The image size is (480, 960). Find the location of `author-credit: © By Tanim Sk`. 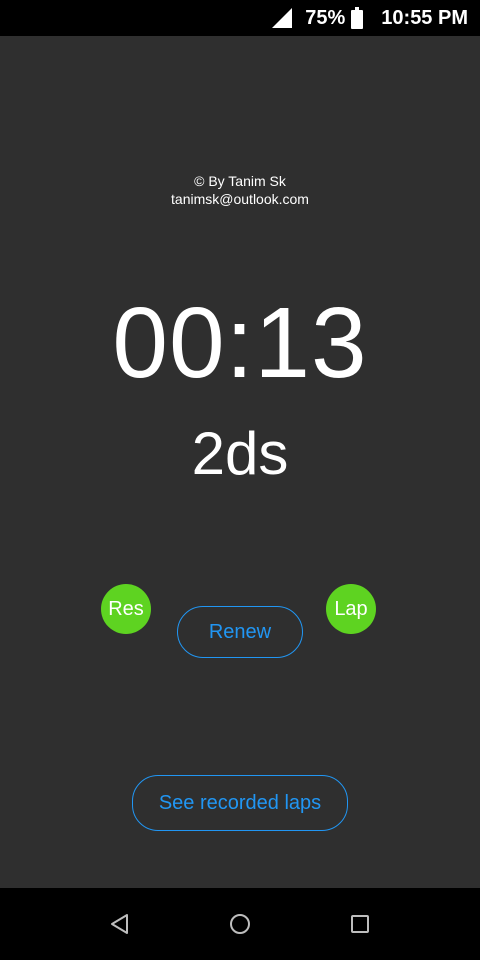

author-credit: © By Tanim Sk is located at coordinates (240, 181).